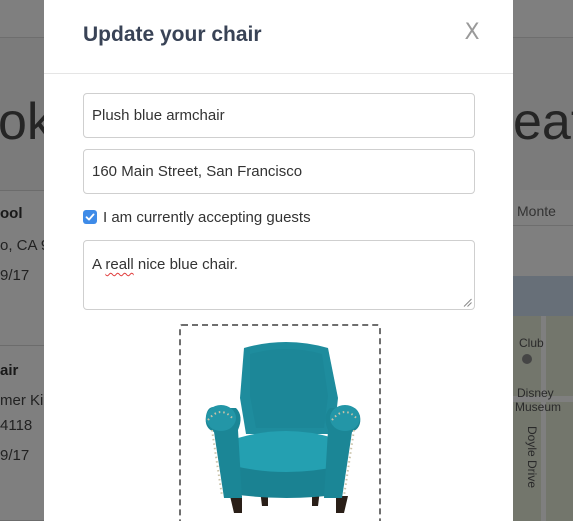 The image size is (573, 521). What do you see at coordinates (172, 34) in the screenshot?
I see `modal-title: Update your chair` at bounding box center [172, 34].